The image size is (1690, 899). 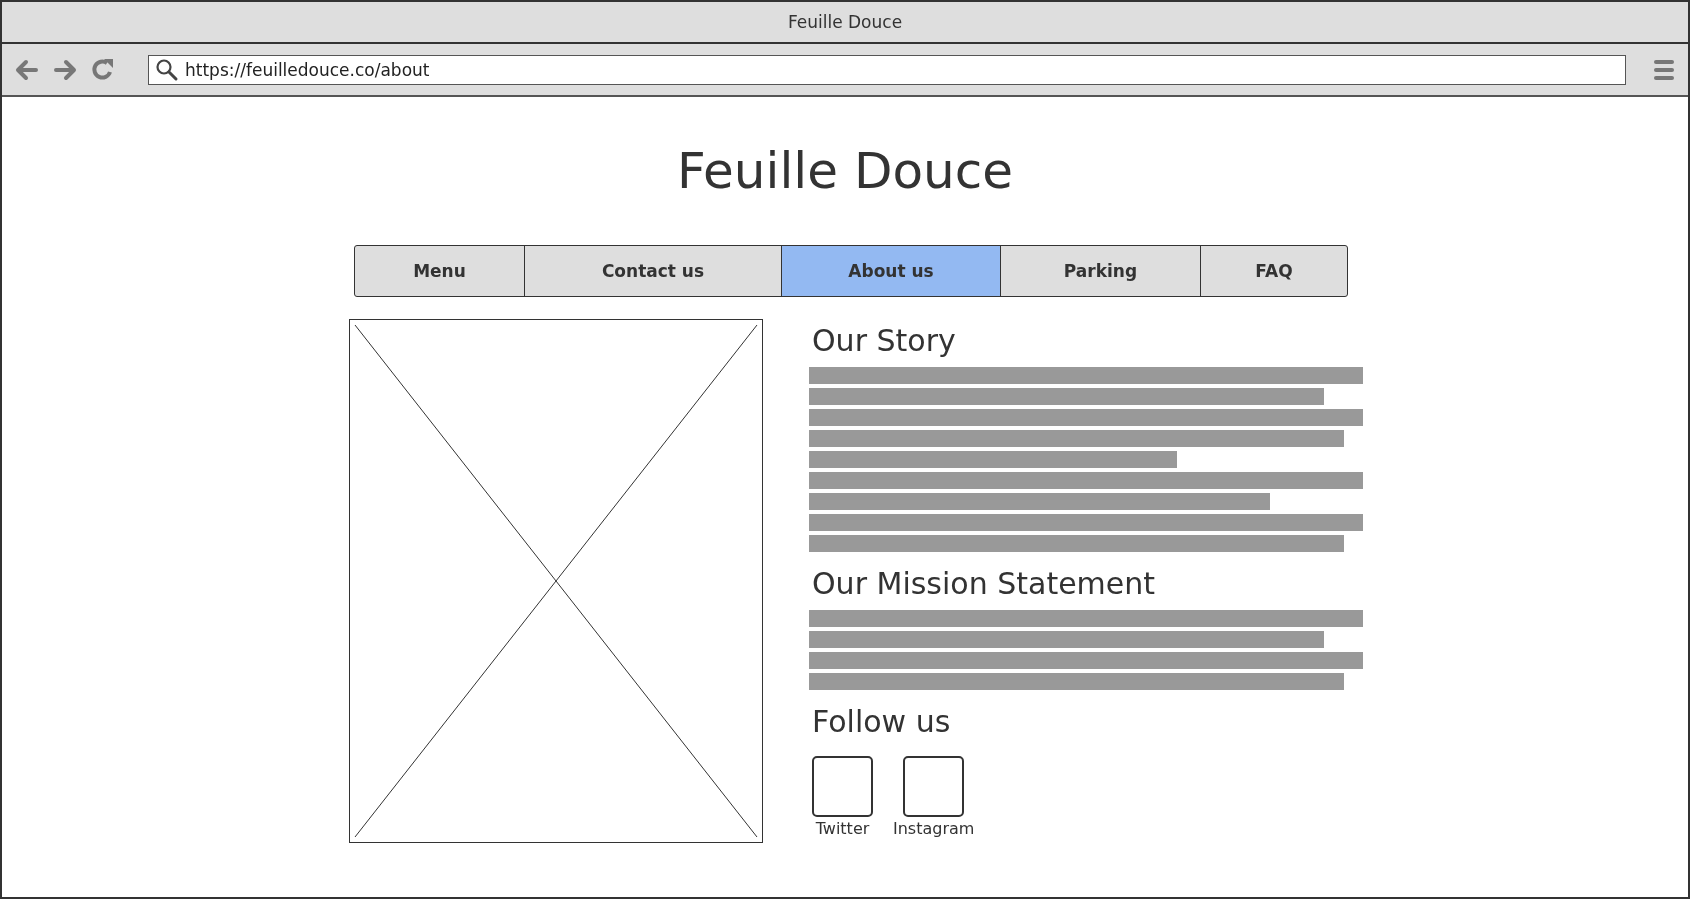 What do you see at coordinates (103, 69) in the screenshot?
I see `reload-icon` at bounding box center [103, 69].